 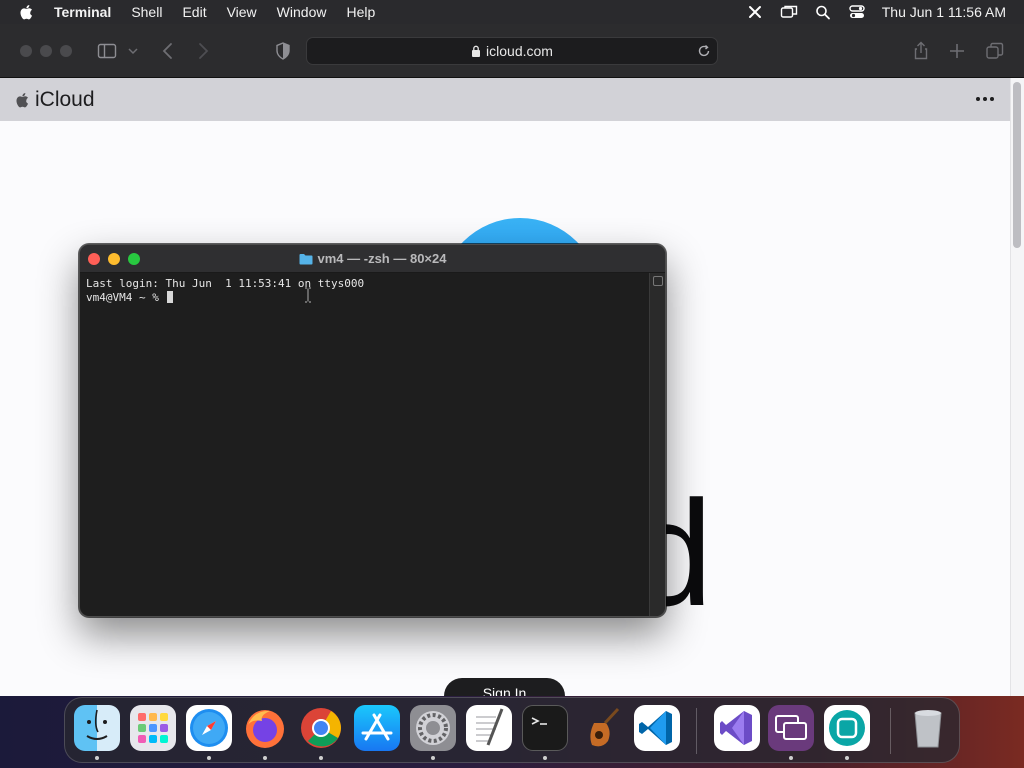 What do you see at coordinates (65, 100) in the screenshot?
I see `icloud-brand: iCloud` at bounding box center [65, 100].